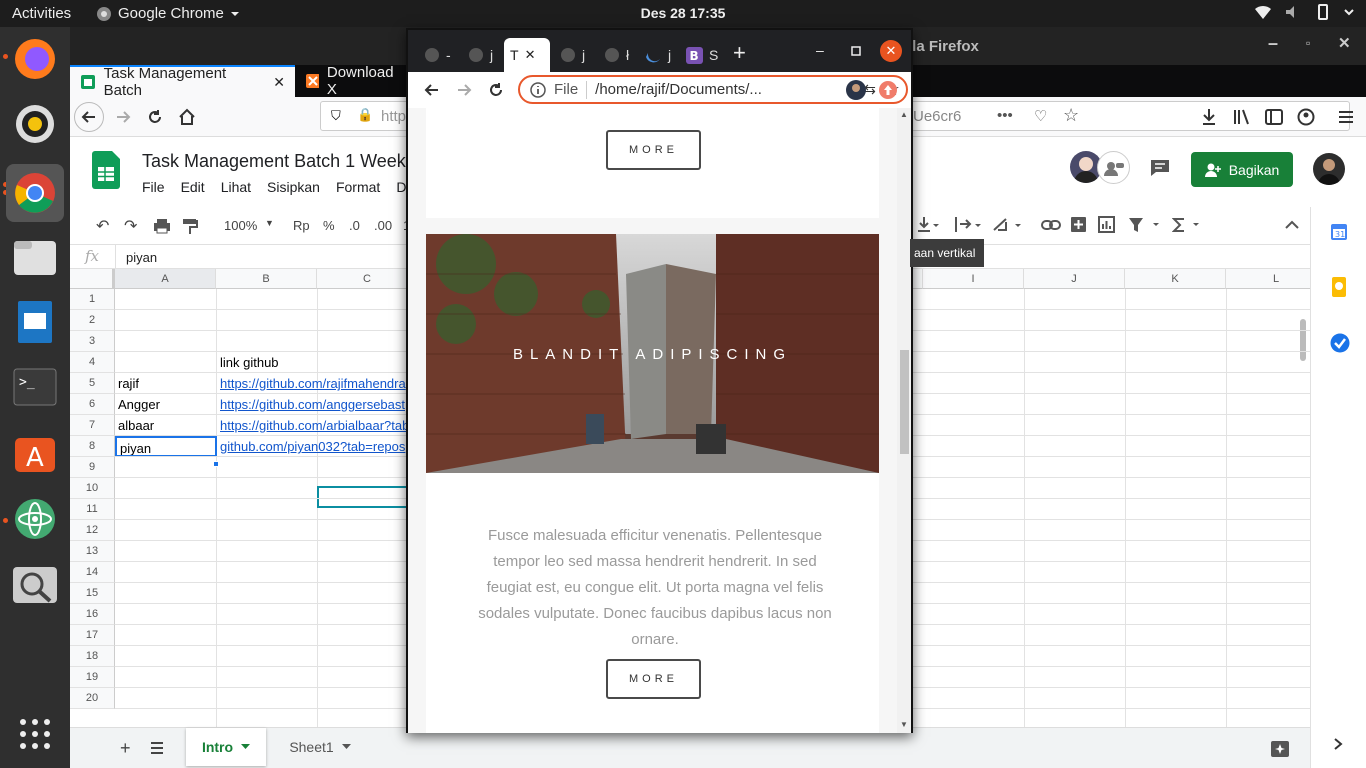 Image resolution: width=1366 pixels, height=768 pixels. Describe the element at coordinates (653, 150) in the screenshot. I see `more-button: MORE` at that location.